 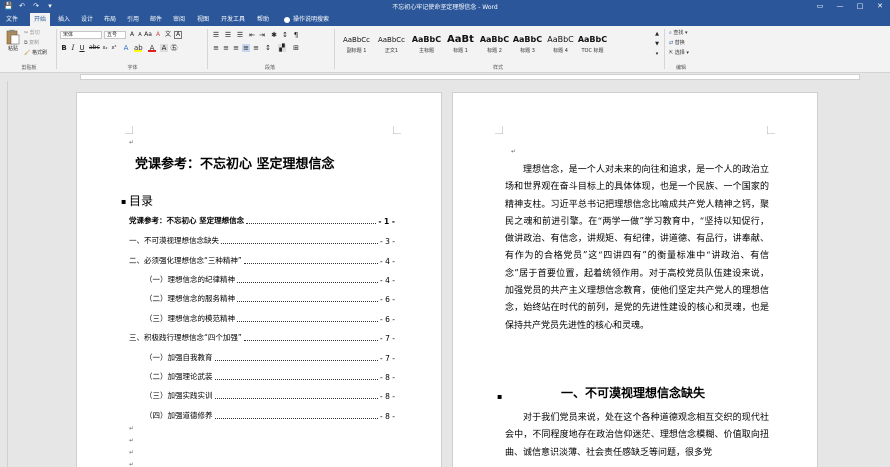 What do you see at coordinates (226, 48) in the screenshot?
I see `align-center-icon: ≡` at bounding box center [226, 48].